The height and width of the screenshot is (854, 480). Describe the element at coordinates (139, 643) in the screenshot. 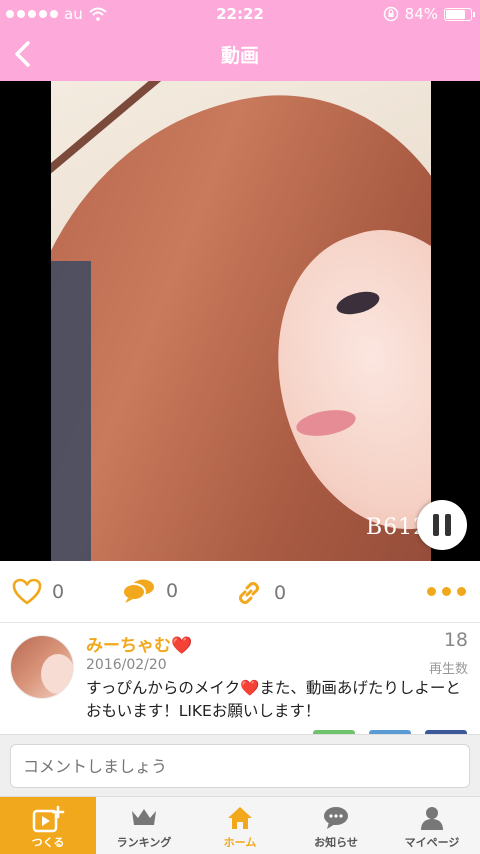

I see `post-username: みーちゃむ❤️` at that location.